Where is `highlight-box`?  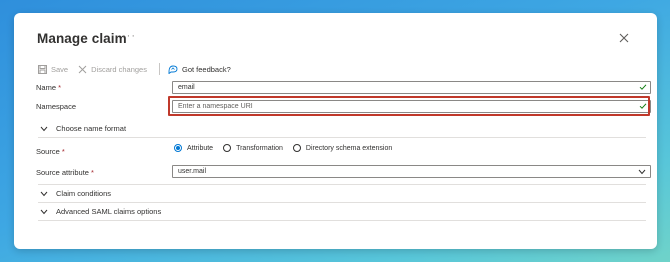
highlight-box is located at coordinates (409, 106).